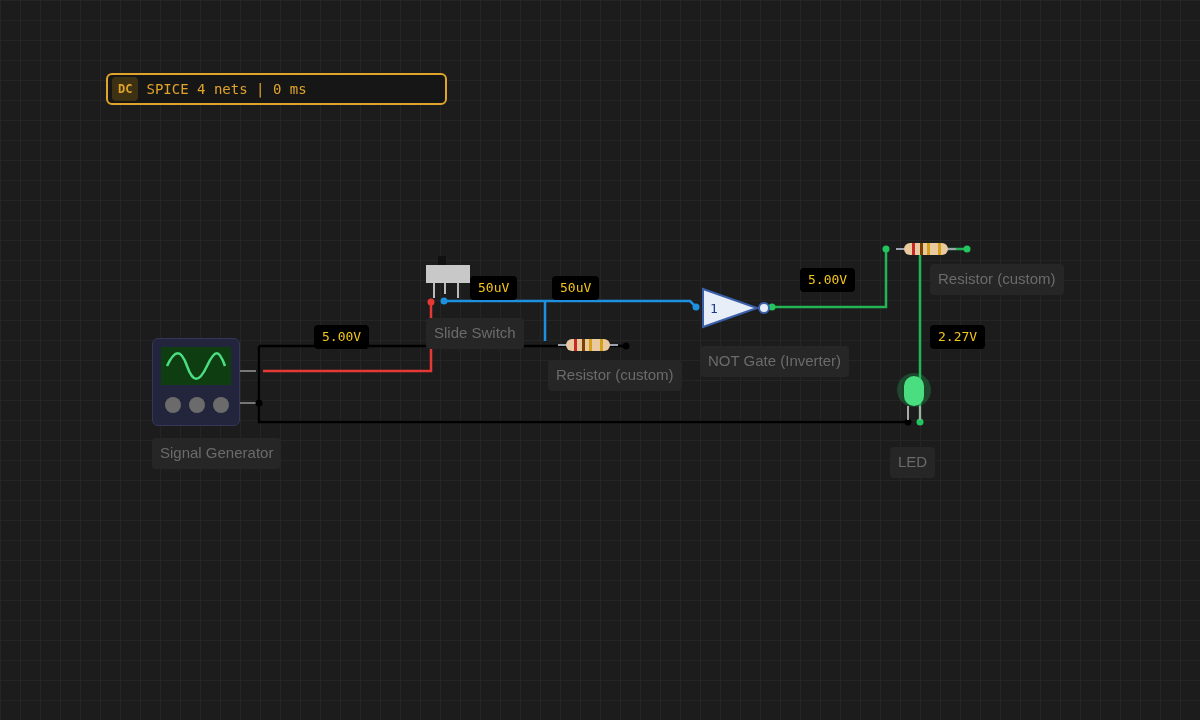  What do you see at coordinates (475, 333) in the screenshot?
I see `component-label: Slide Switch` at bounding box center [475, 333].